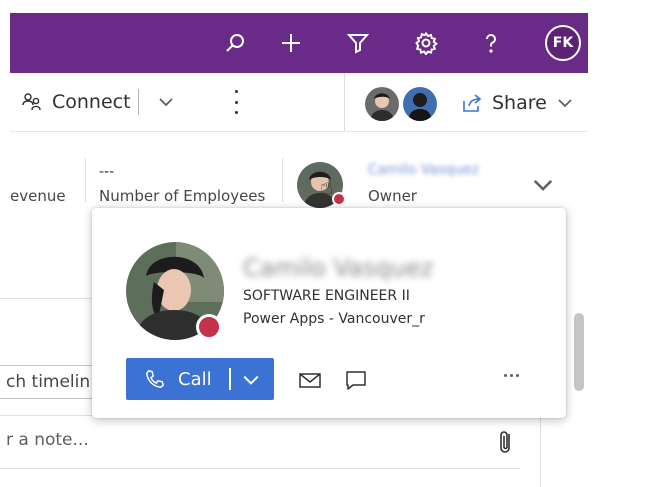  I want to click on employees-label: Number of Employees, so click(182, 196).